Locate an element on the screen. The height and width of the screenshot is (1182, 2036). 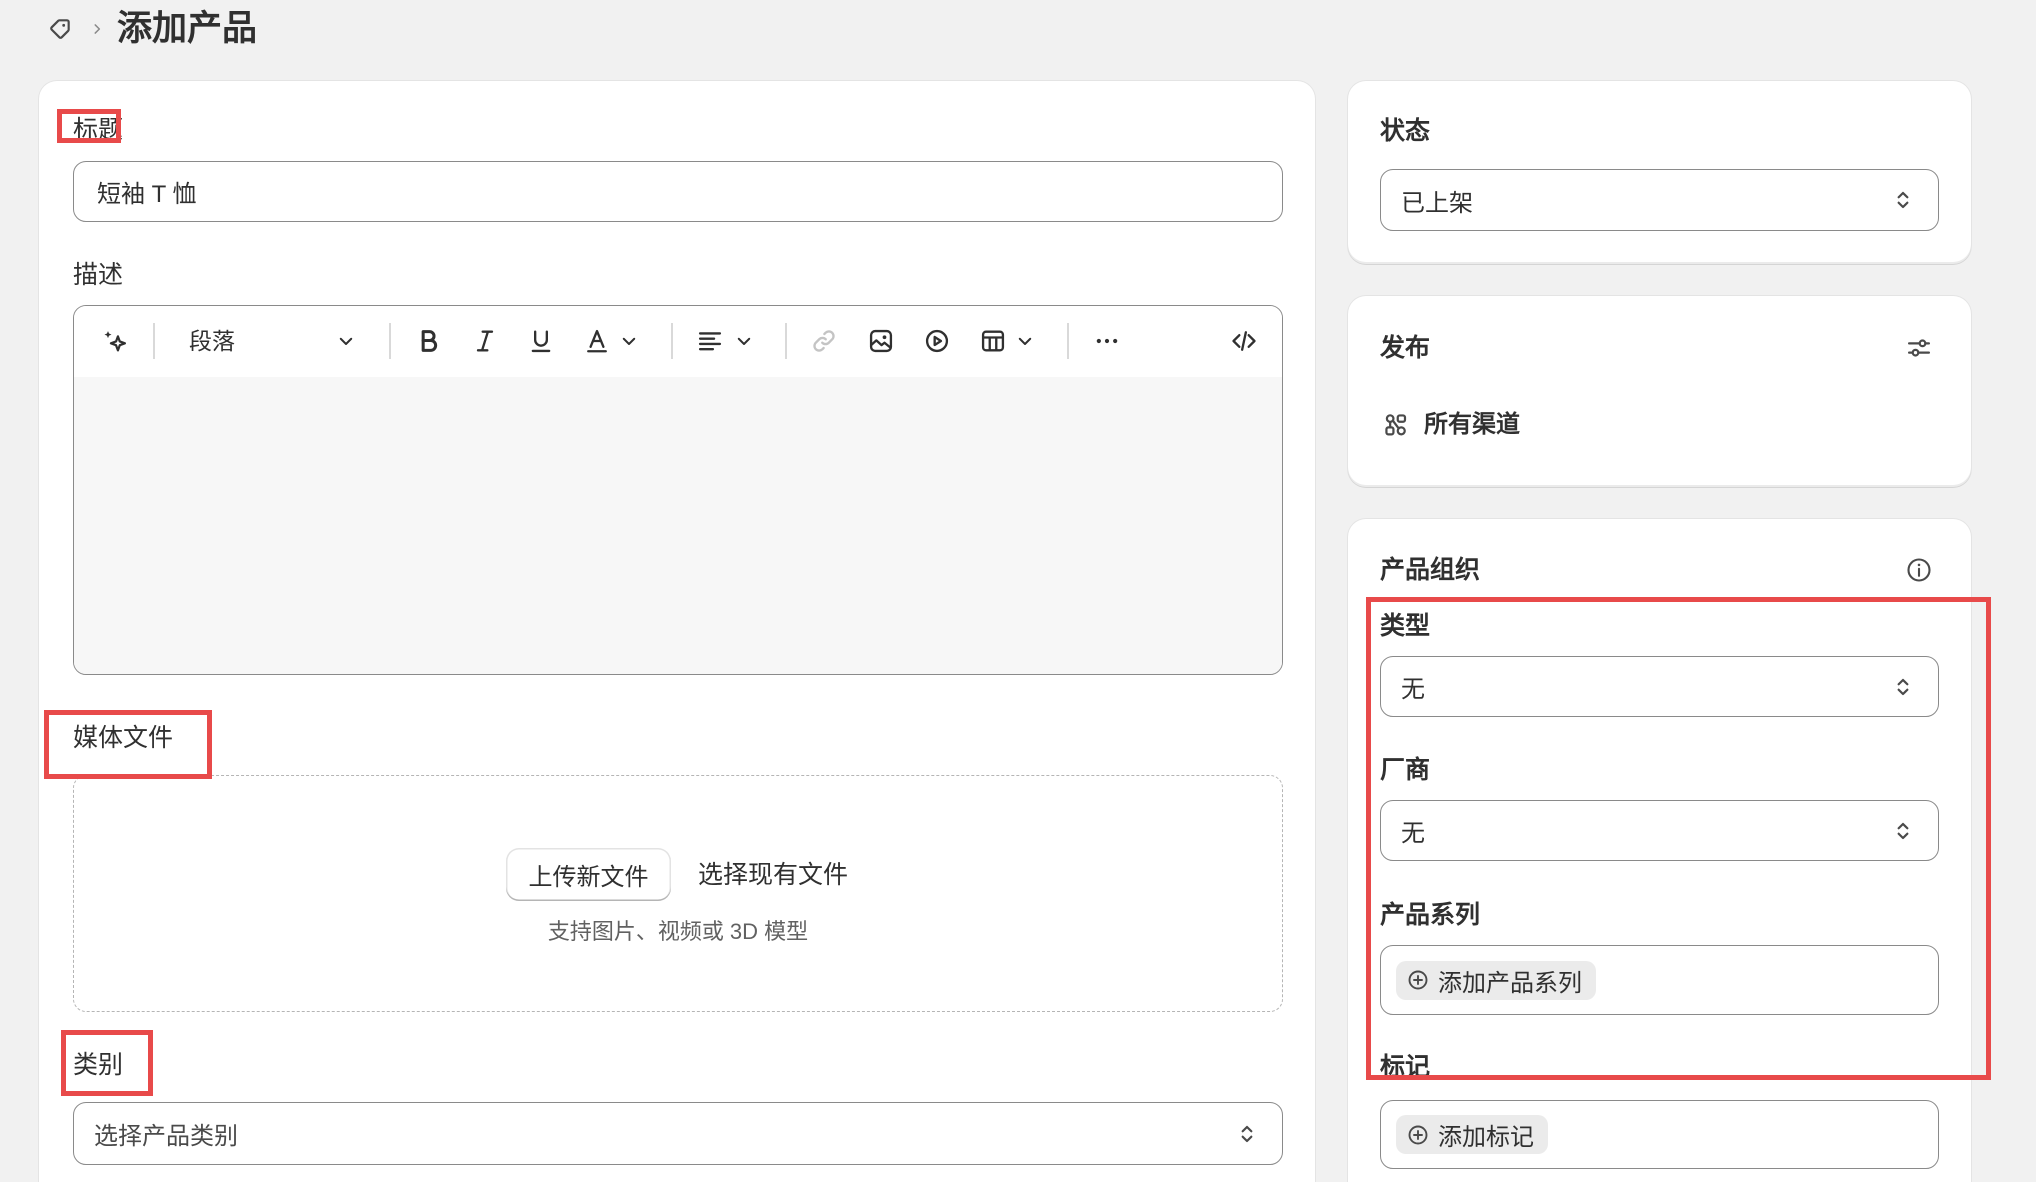
tags-input: 添加标记 is located at coordinates (1659, 1134).